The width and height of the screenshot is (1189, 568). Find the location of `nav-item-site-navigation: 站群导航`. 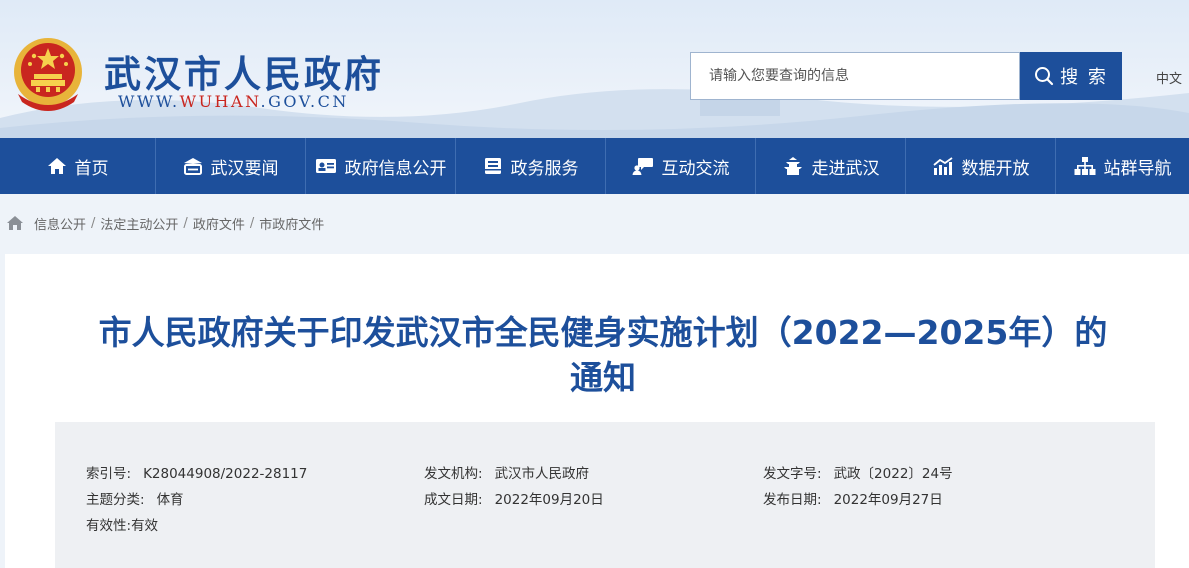

nav-item-site-navigation: 站群导航 is located at coordinates (1122, 166).